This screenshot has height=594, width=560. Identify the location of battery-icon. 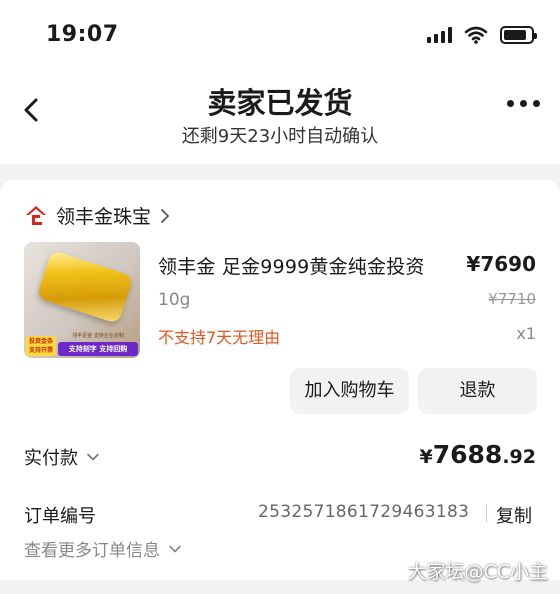
(518, 35).